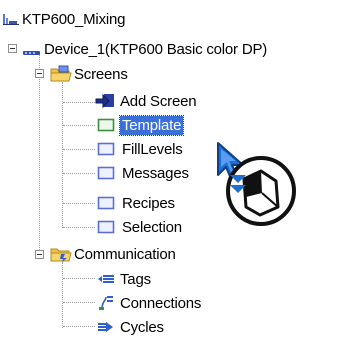  Describe the element at coordinates (152, 149) in the screenshot. I see `tree-item-label: FillLevels` at that location.